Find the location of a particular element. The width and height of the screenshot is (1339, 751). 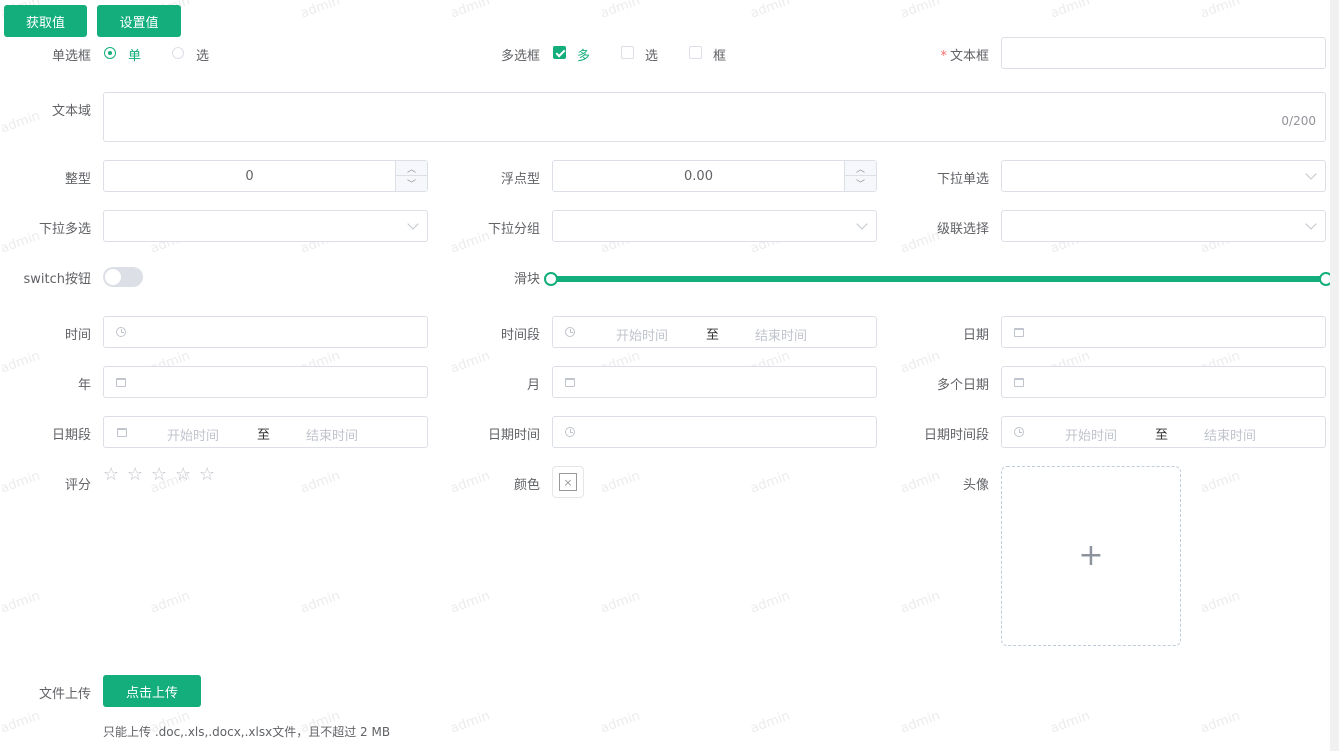

color-label: 颜色 is located at coordinates (526, 485).